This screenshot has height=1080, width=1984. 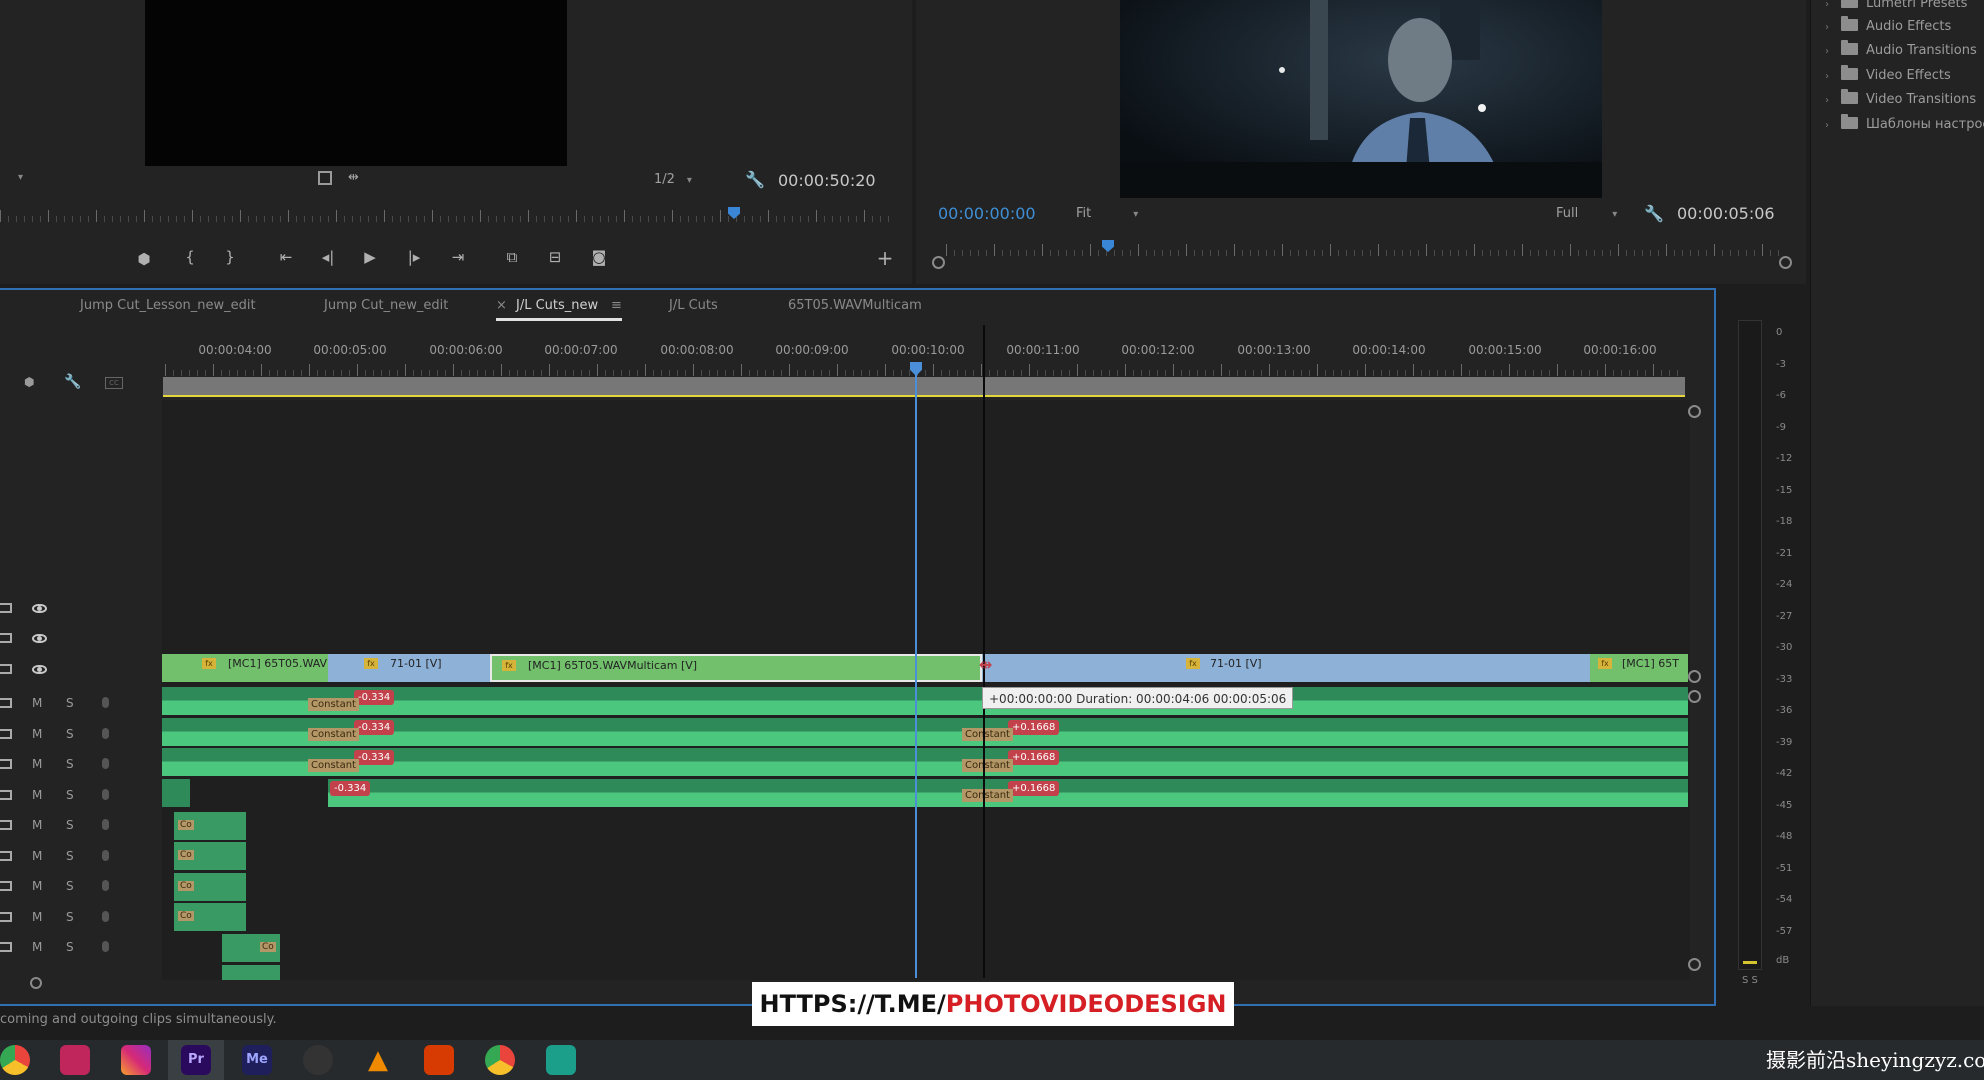 I want to click on mark-out-icon: }, so click(x=230, y=257).